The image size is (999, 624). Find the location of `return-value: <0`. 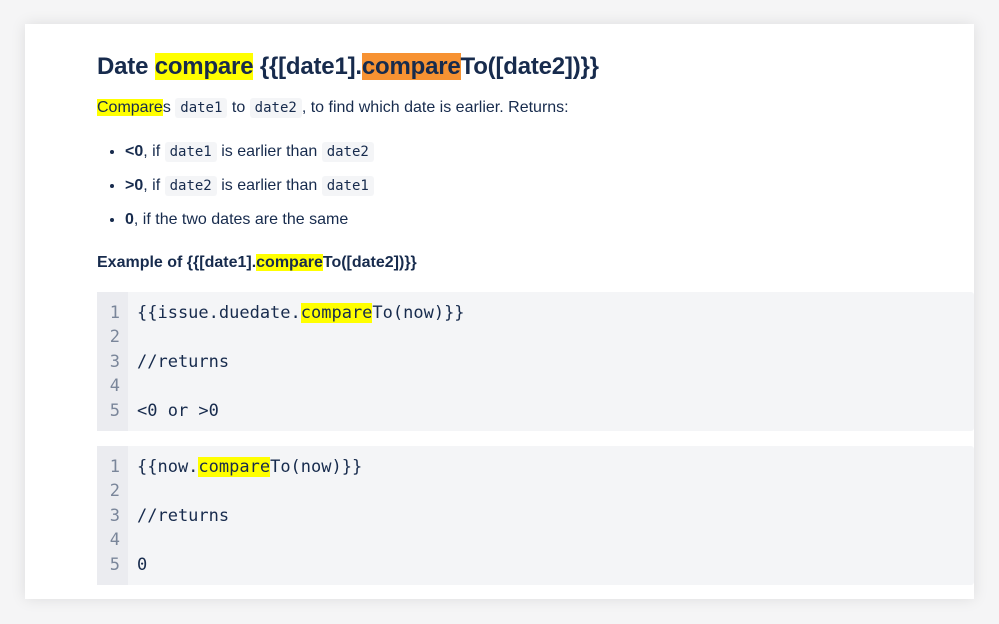

return-value: <0 is located at coordinates (134, 151).